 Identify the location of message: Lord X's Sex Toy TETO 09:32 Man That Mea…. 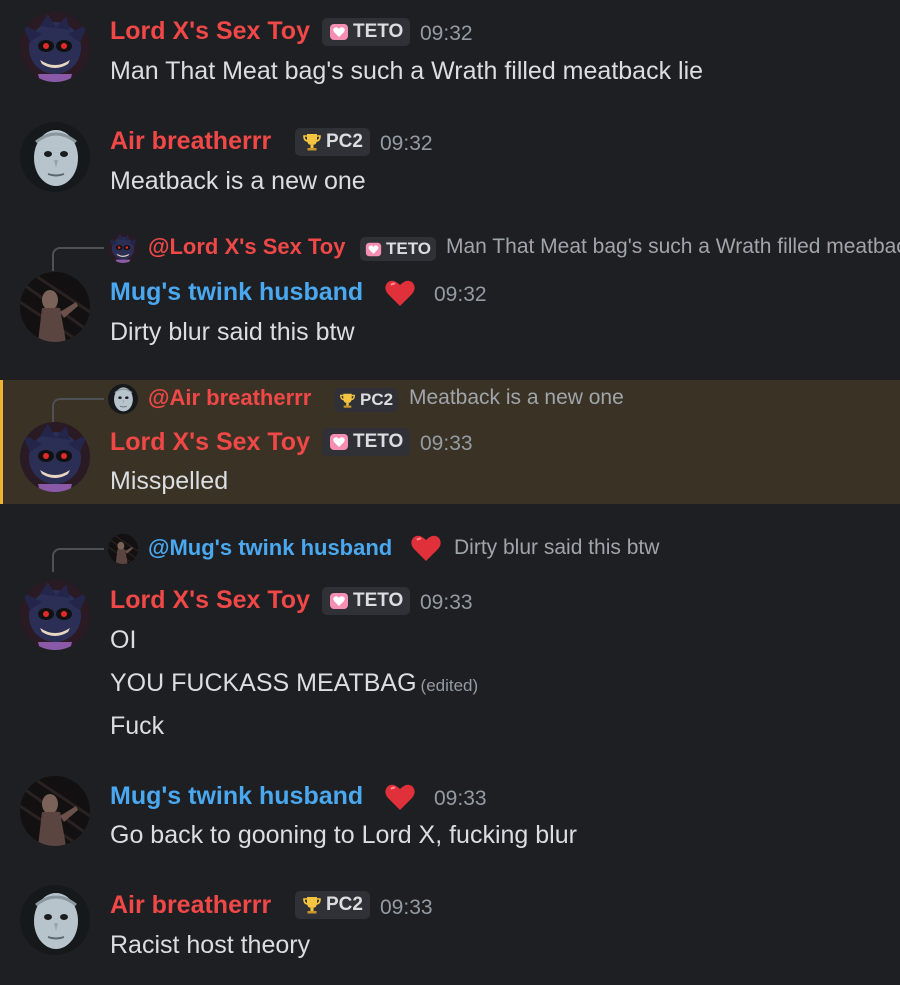
(450, 55).